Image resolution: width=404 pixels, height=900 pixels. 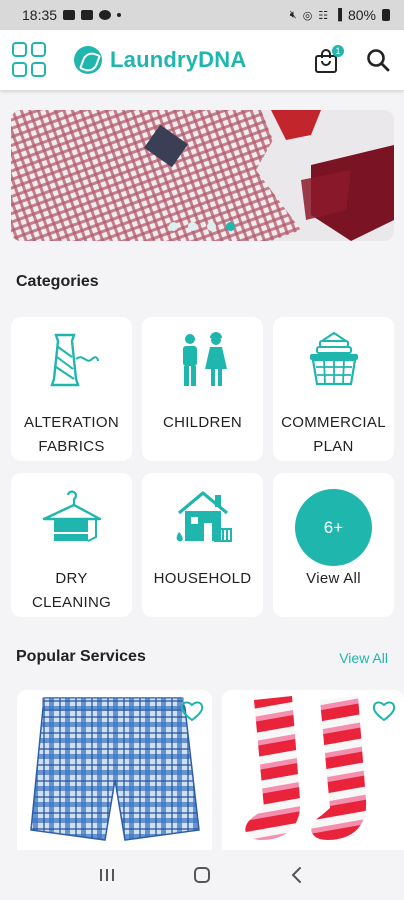 I want to click on category-household: HOUSEHOLD, so click(x=202, y=545).